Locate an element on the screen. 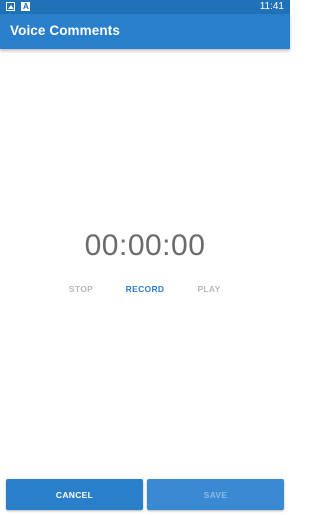 This screenshot has height=515, width=320. app-bar: Voice Comments is located at coordinates (145, 31).